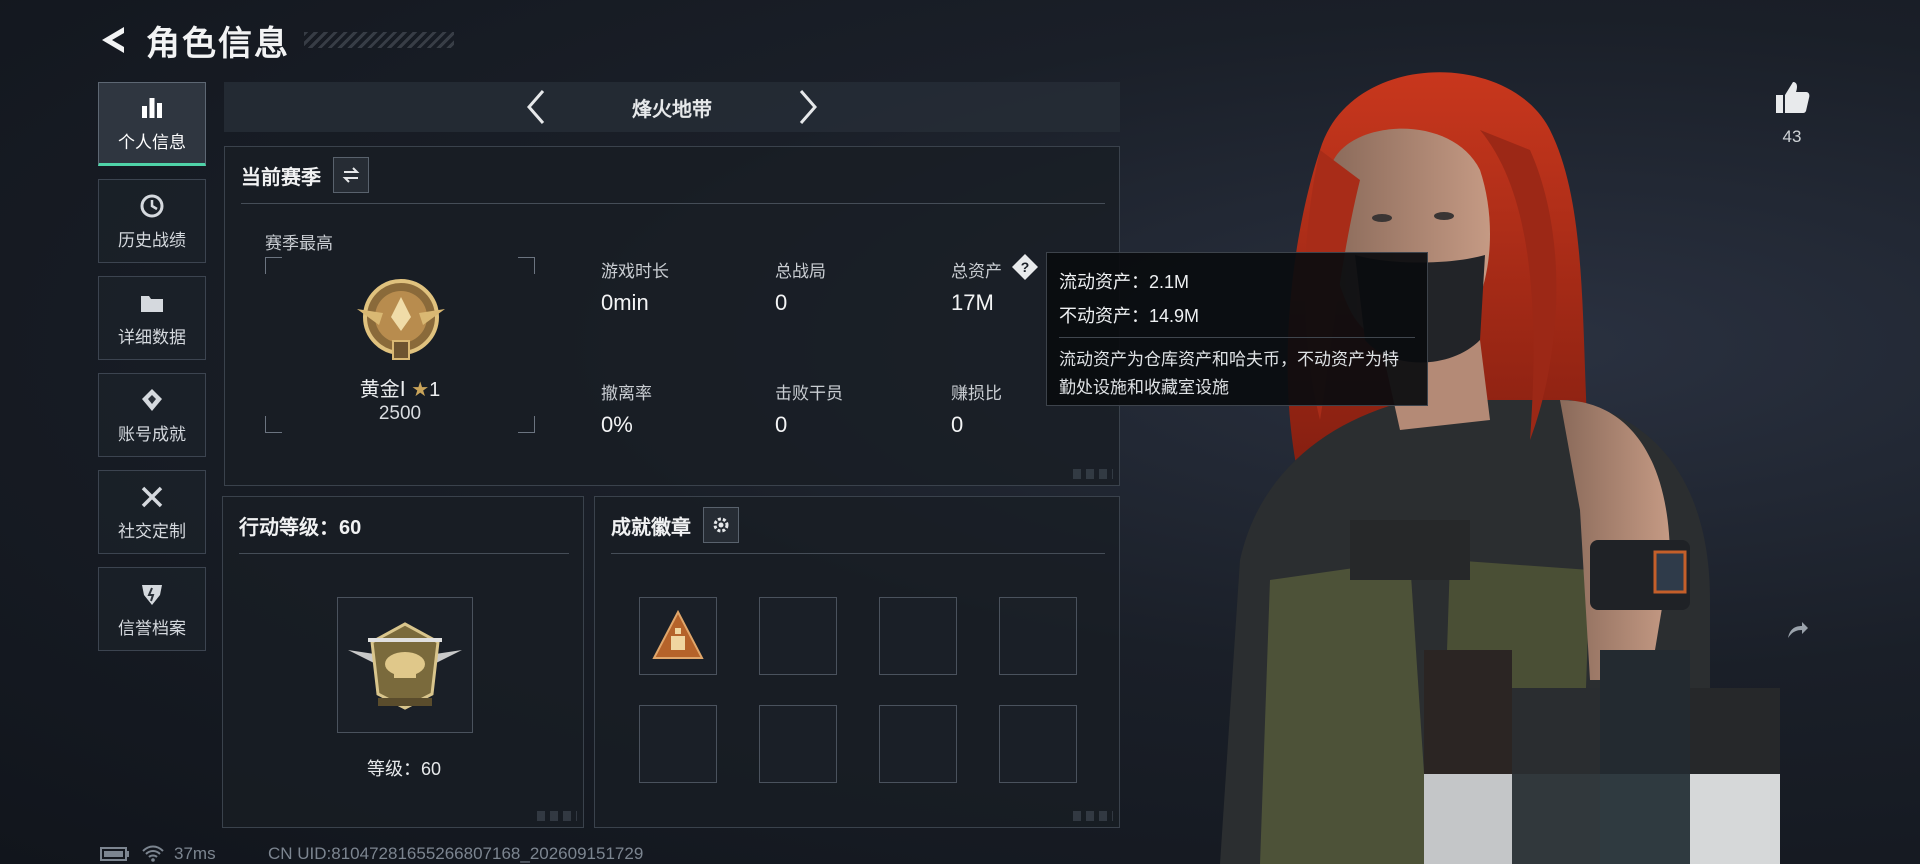  I want to click on achievement-icon, so click(152, 399).